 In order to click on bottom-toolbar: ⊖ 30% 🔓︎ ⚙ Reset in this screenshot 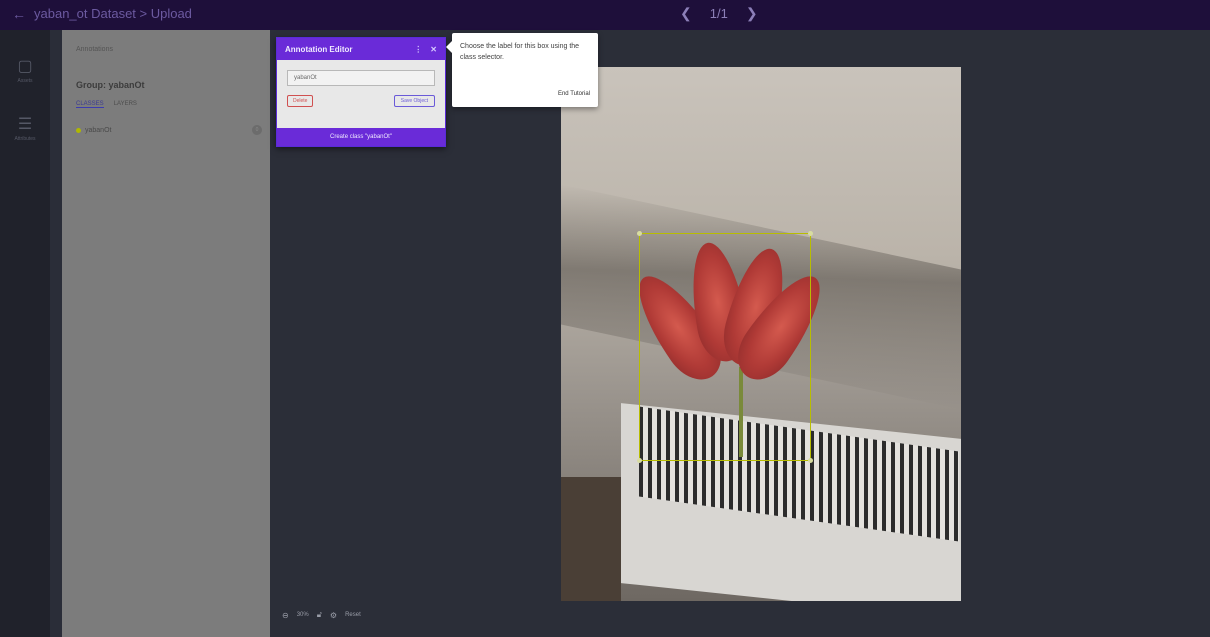, I will do `click(321, 615)`.